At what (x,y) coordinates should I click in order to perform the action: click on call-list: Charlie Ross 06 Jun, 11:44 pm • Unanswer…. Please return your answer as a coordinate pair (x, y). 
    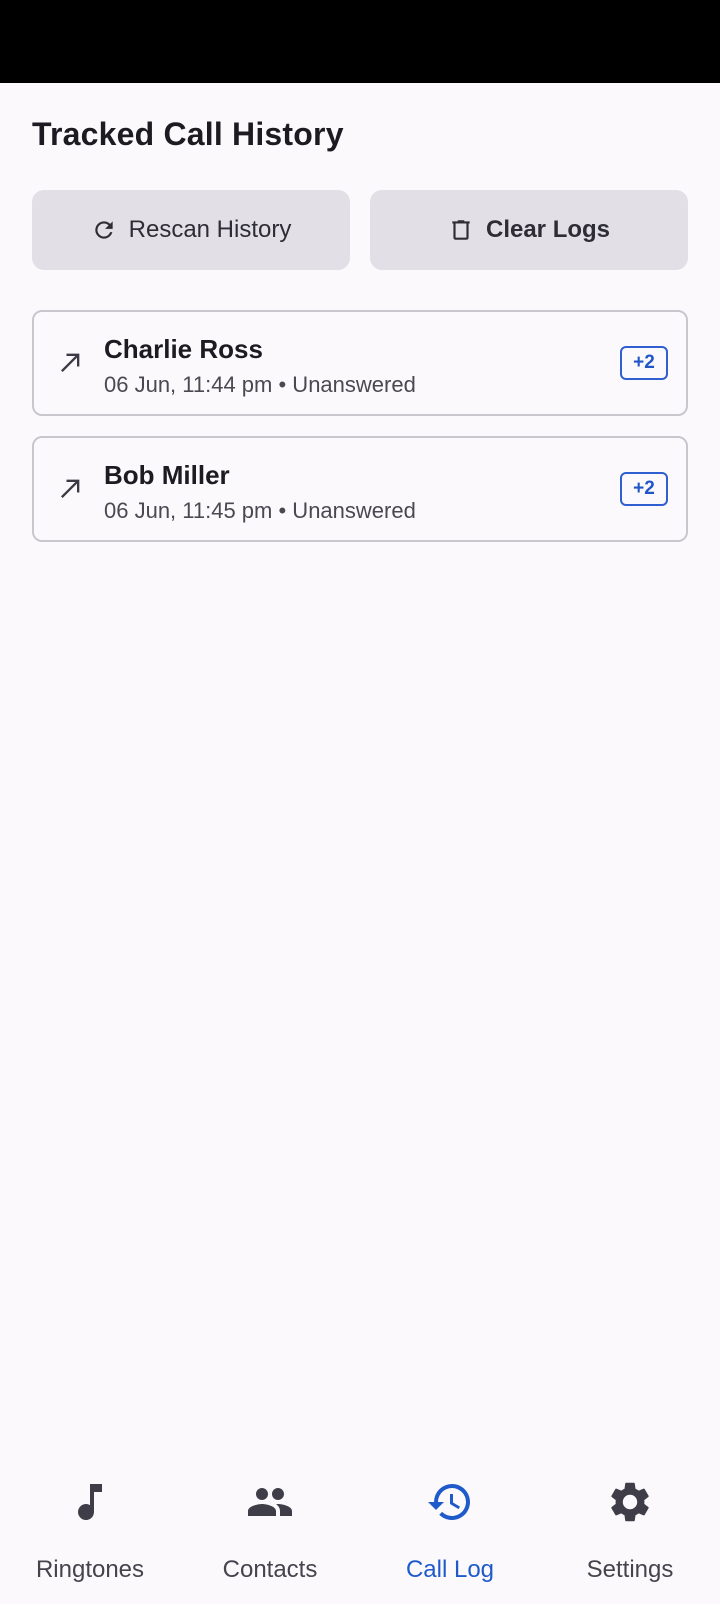
    Looking at the image, I should click on (360, 436).